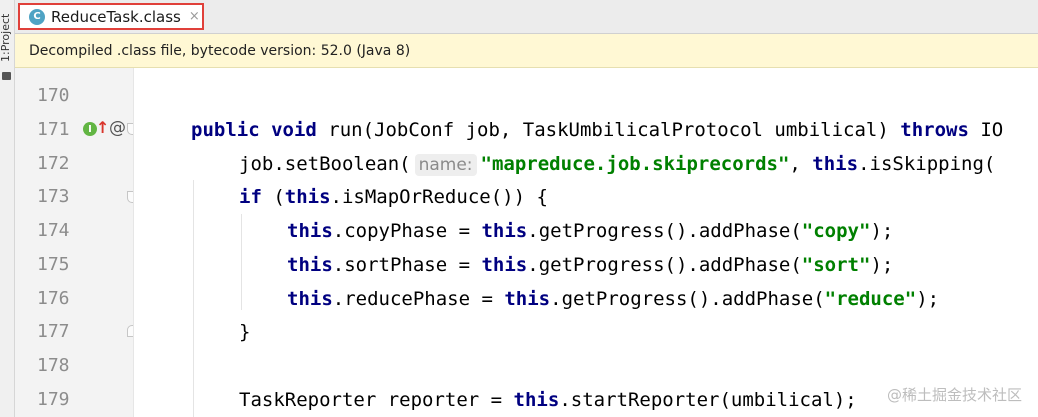 This screenshot has height=417, width=1038. What do you see at coordinates (635, 164) in the screenshot?
I see `string-literal: "mapreduce.job.skiprecords"` at bounding box center [635, 164].